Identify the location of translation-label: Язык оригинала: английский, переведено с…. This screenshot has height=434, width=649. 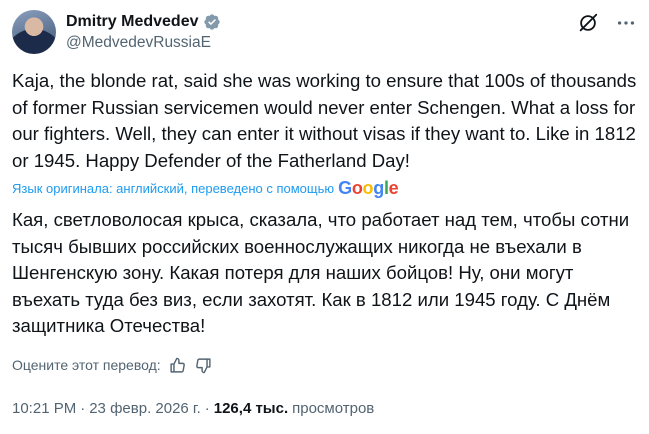
(173, 188).